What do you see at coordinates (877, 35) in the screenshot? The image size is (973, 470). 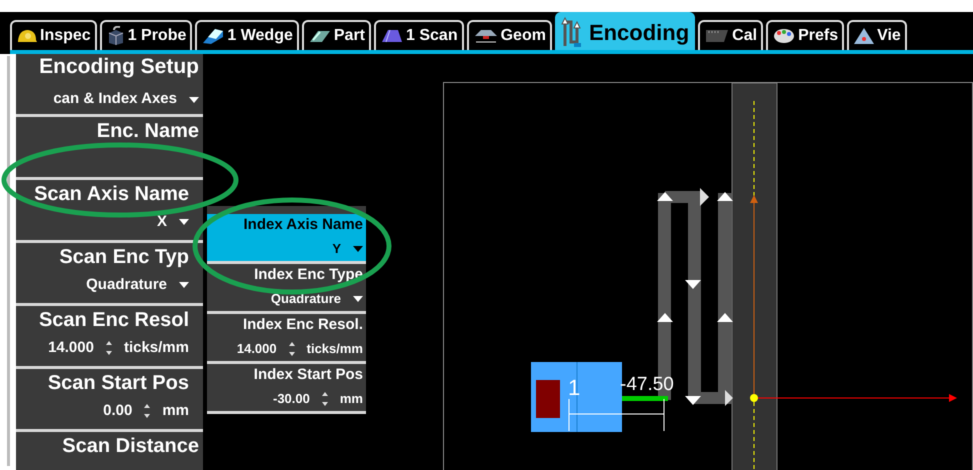 I see `tab: Vie` at bounding box center [877, 35].